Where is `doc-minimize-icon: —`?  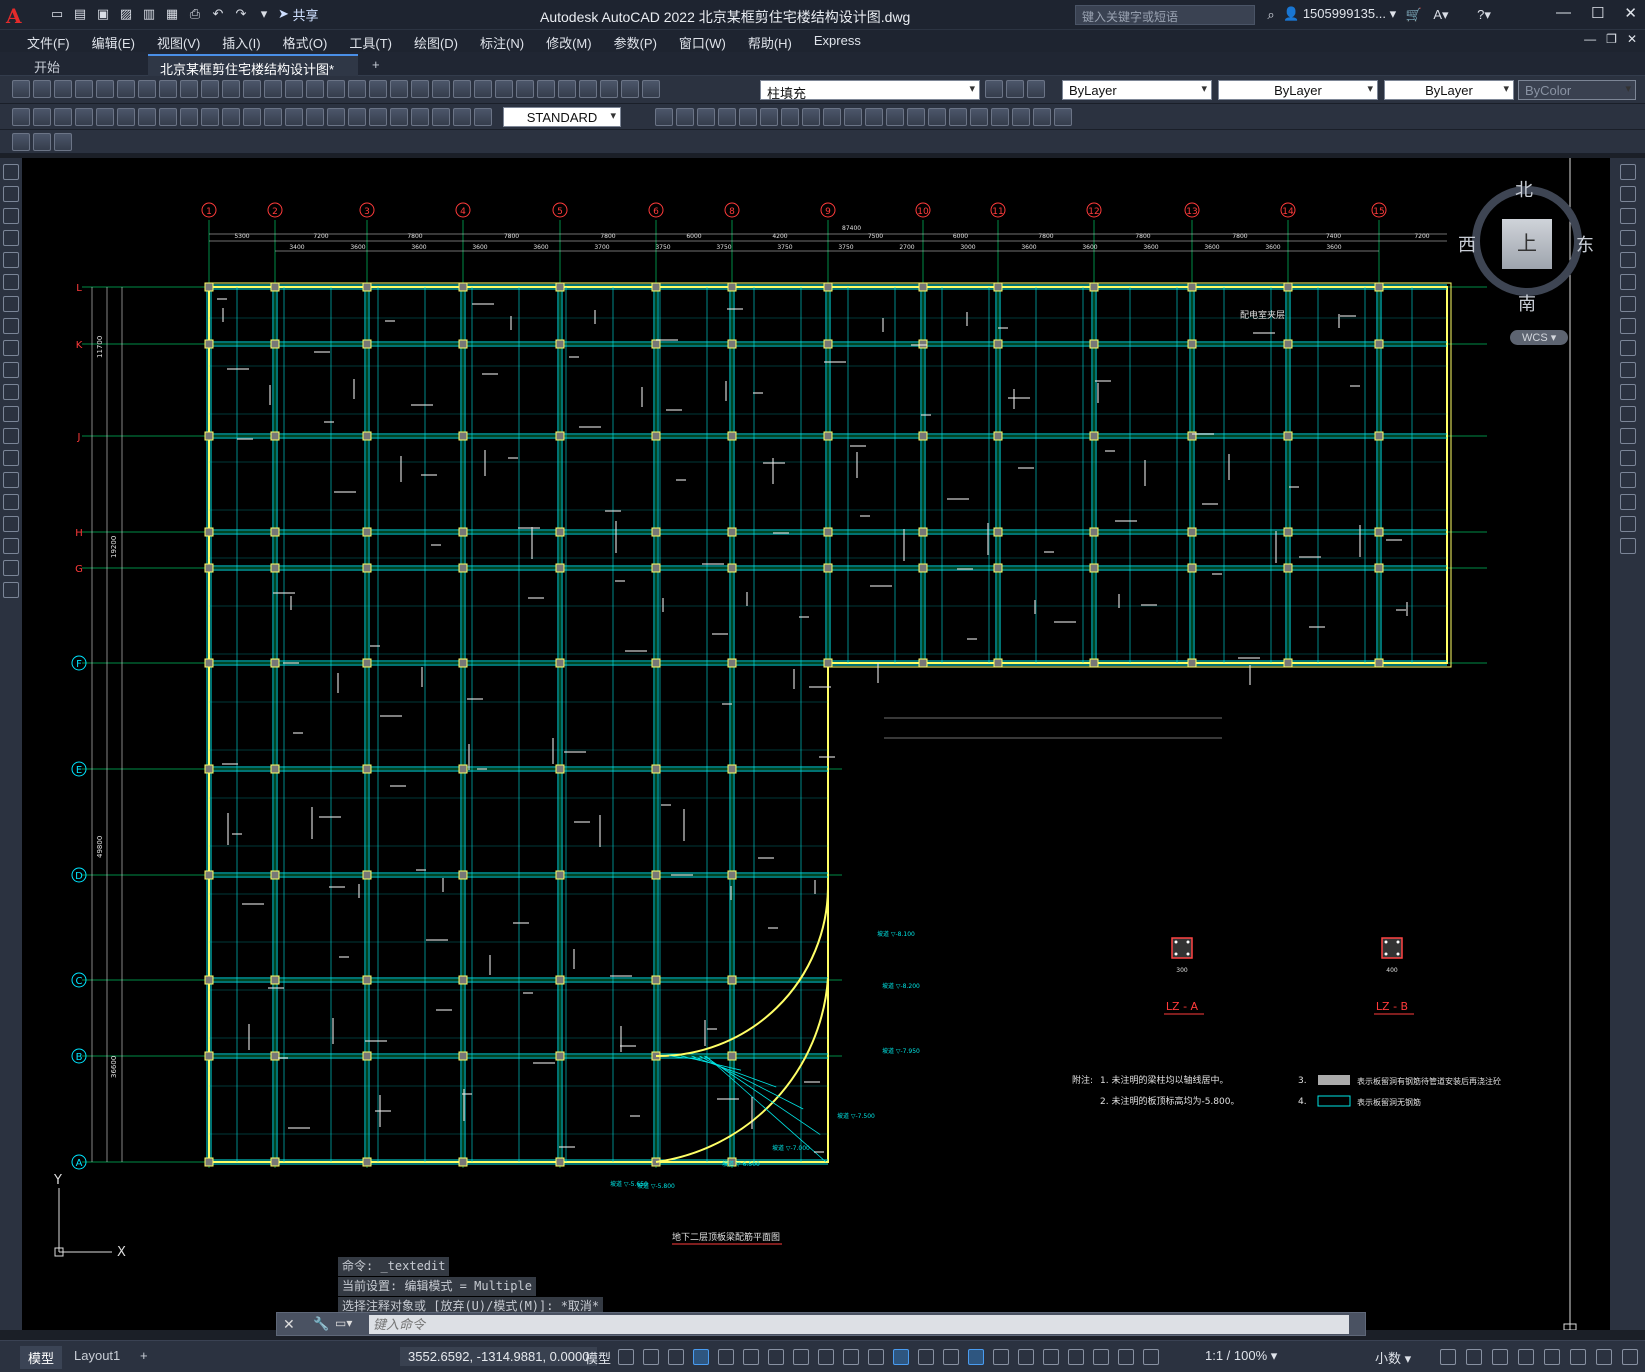
doc-minimize-icon: — is located at coordinates (1590, 39).